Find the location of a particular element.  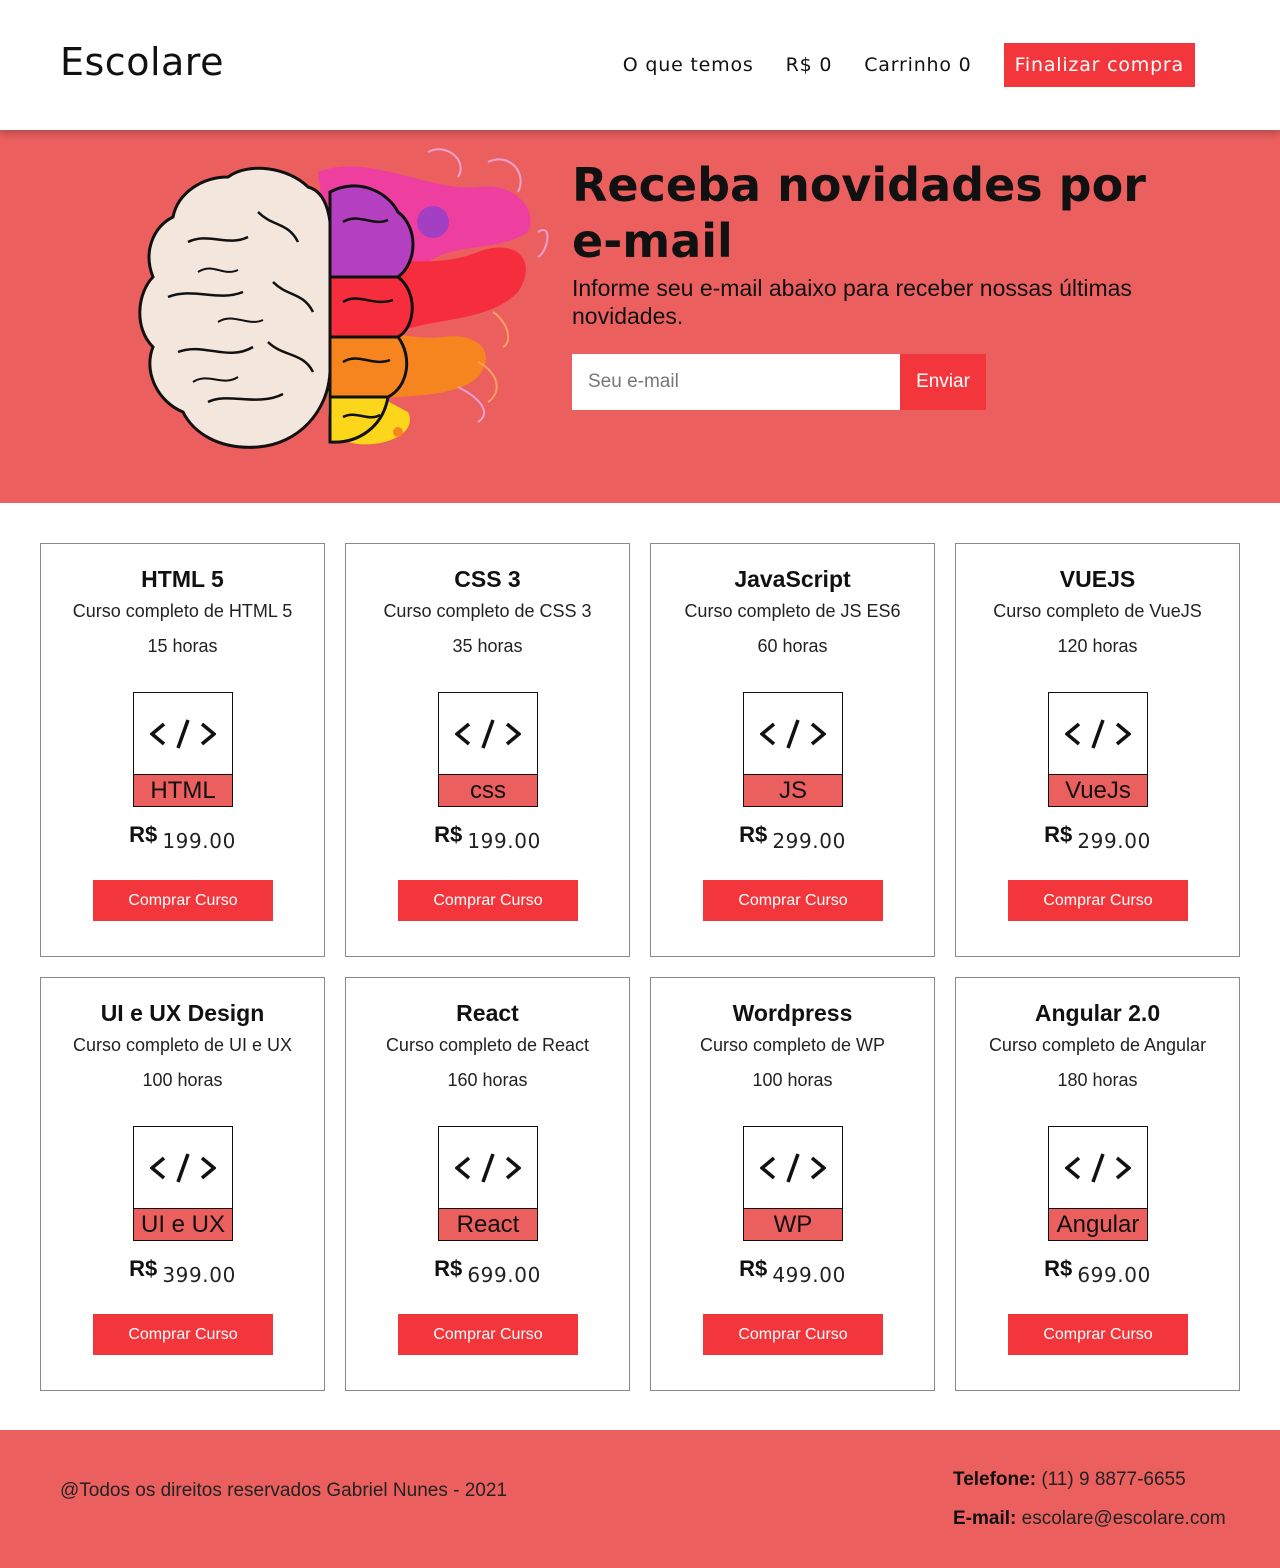

nav-what-we-have: O que temos is located at coordinates (688, 65).